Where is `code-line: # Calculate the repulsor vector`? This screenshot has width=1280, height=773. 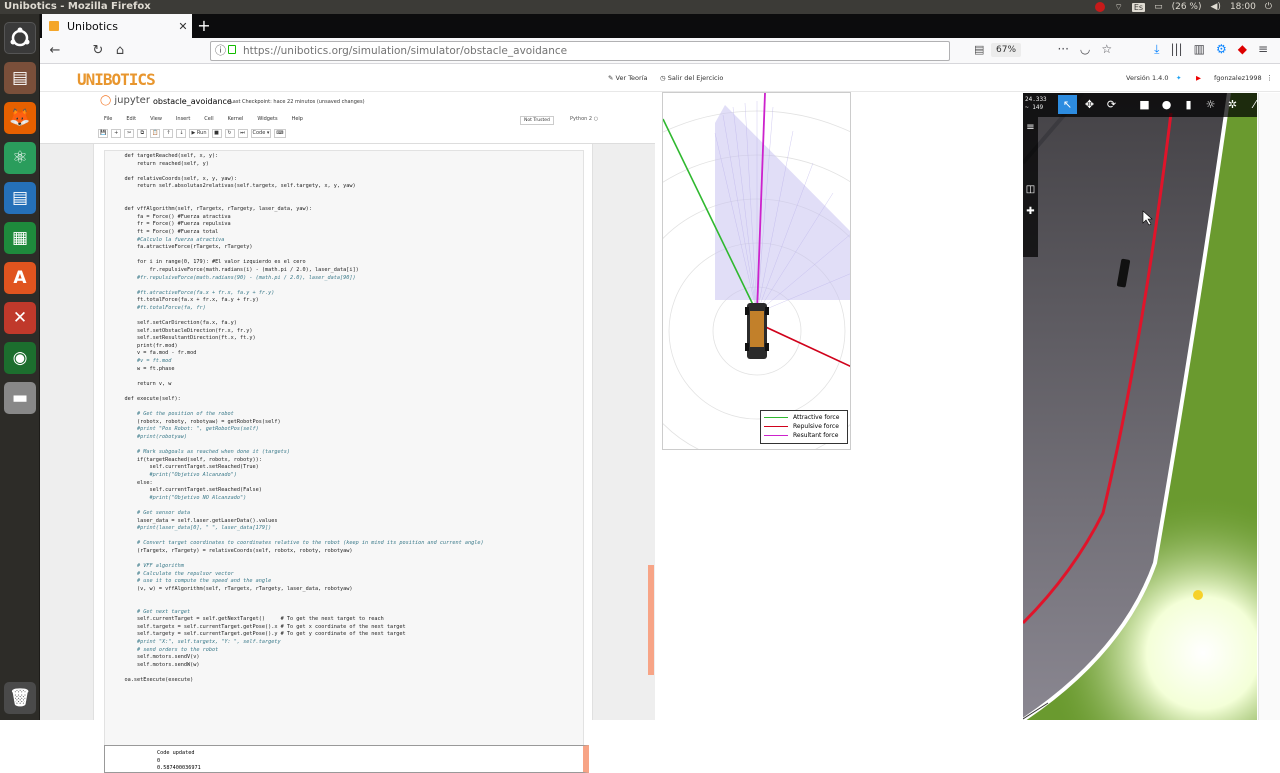
code-line: # Calculate the repulsor vector is located at coordinates (173, 573).